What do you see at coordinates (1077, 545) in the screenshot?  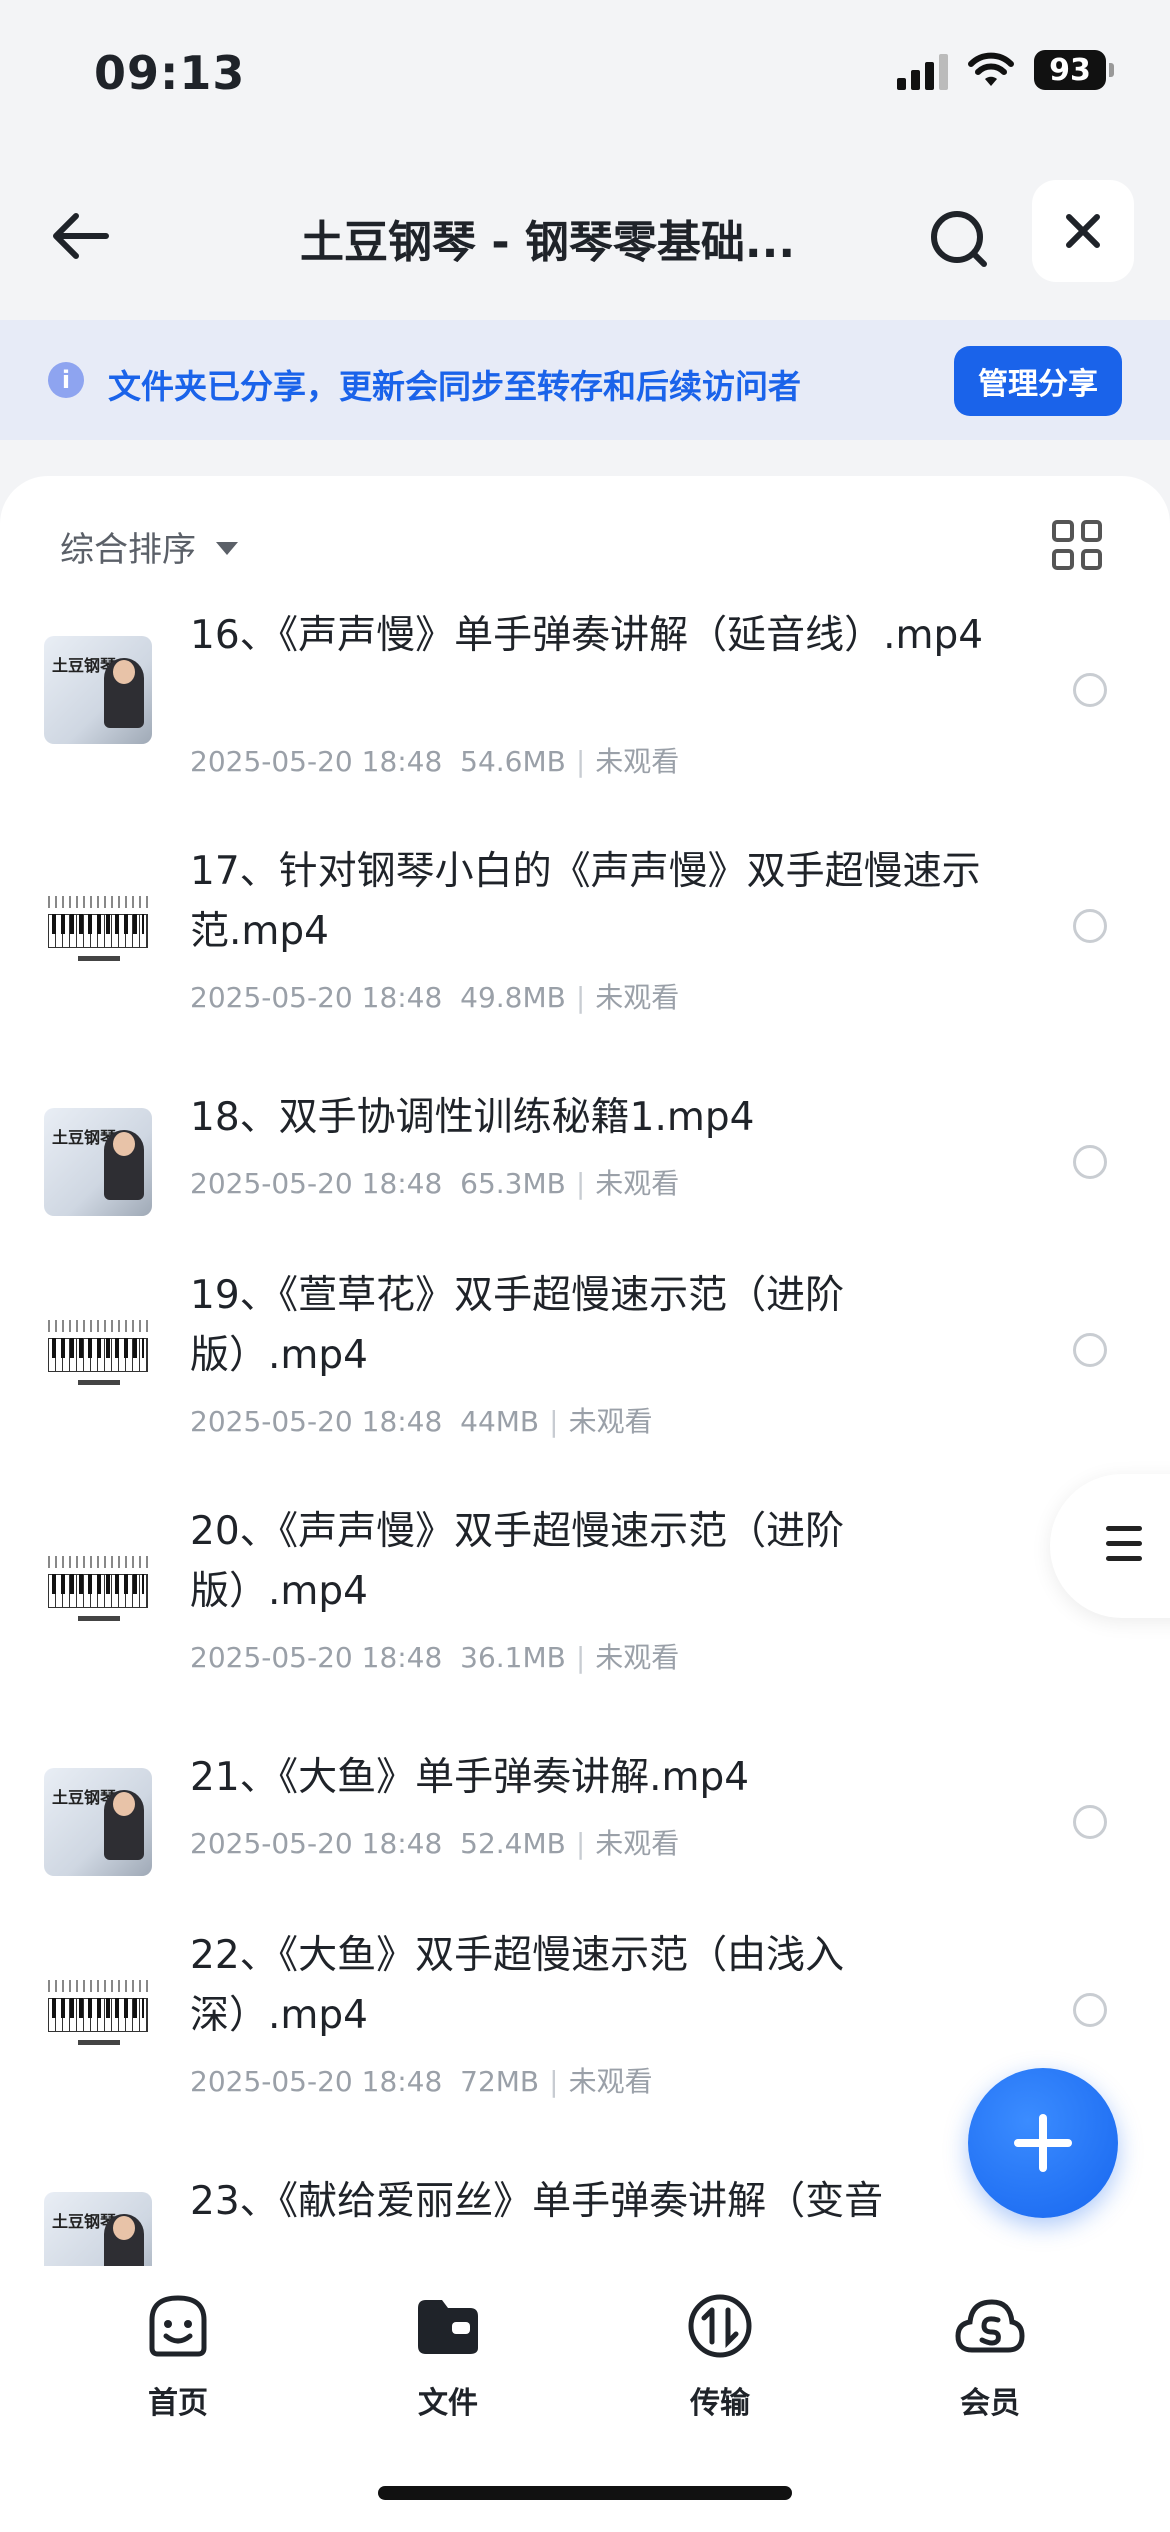 I see `grid-view-icon` at bounding box center [1077, 545].